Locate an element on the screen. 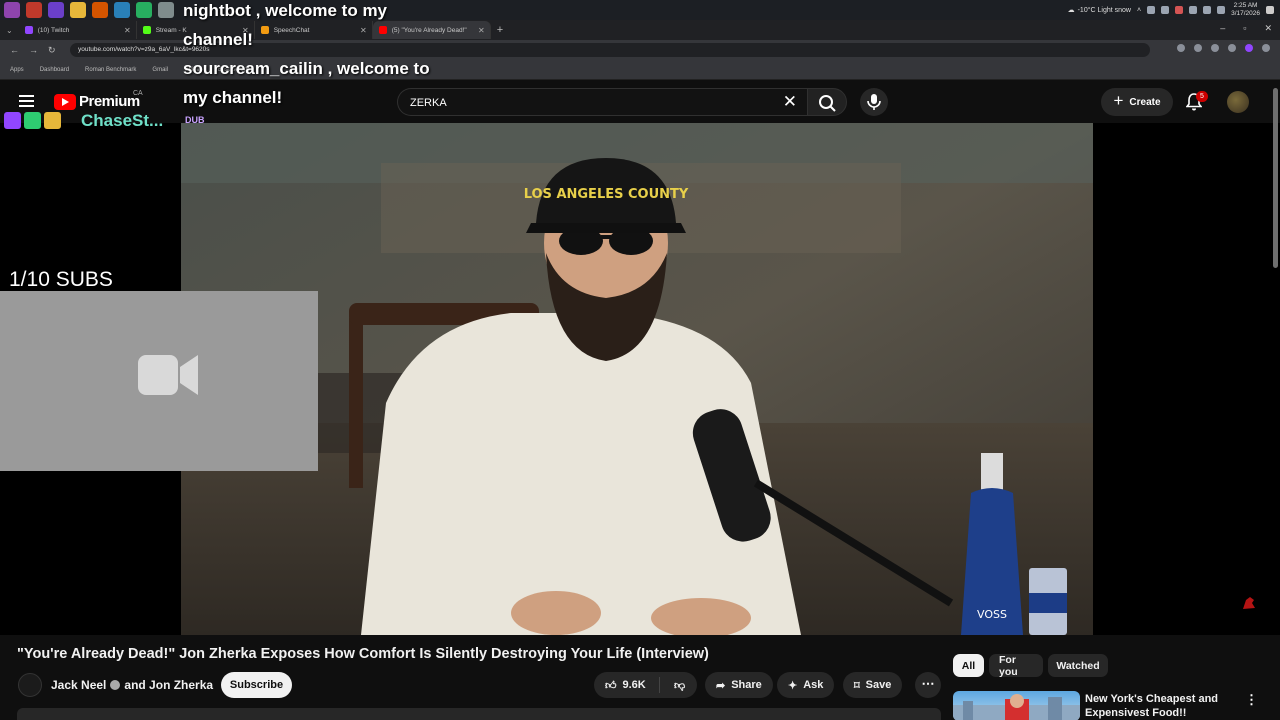  dislike-button: 👎︎ is located at coordinates (675, 685).